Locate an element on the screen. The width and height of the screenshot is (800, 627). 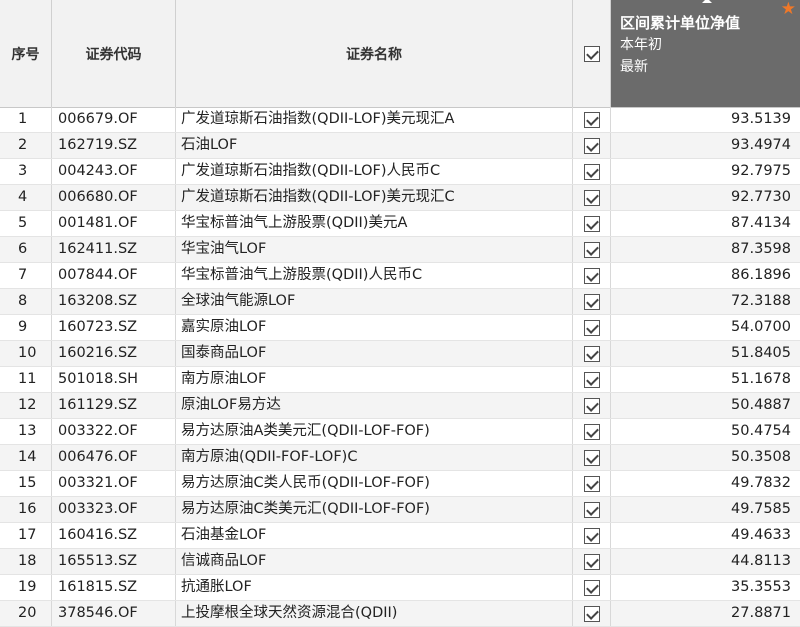
row-value: 49.4633 is located at coordinates (705, 535).